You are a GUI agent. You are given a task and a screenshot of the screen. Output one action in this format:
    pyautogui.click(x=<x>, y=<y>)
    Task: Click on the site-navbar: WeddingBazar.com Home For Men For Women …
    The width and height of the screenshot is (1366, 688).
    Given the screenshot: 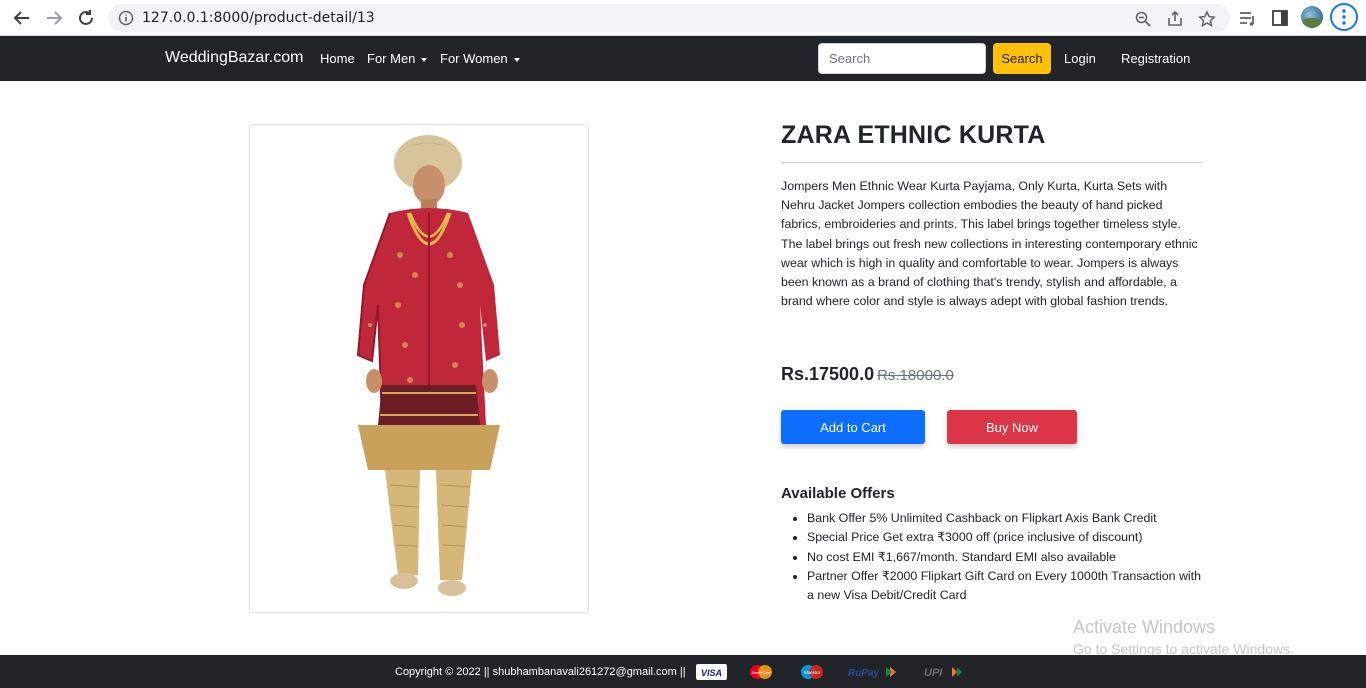 What is the action you would take?
    pyautogui.click(x=683, y=58)
    